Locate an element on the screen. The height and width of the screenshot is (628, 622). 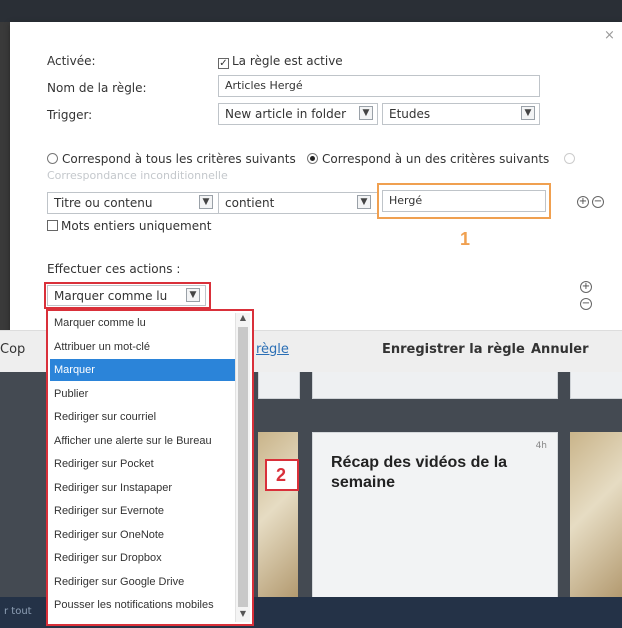
unconditional-radio is located at coordinates (571, 159).